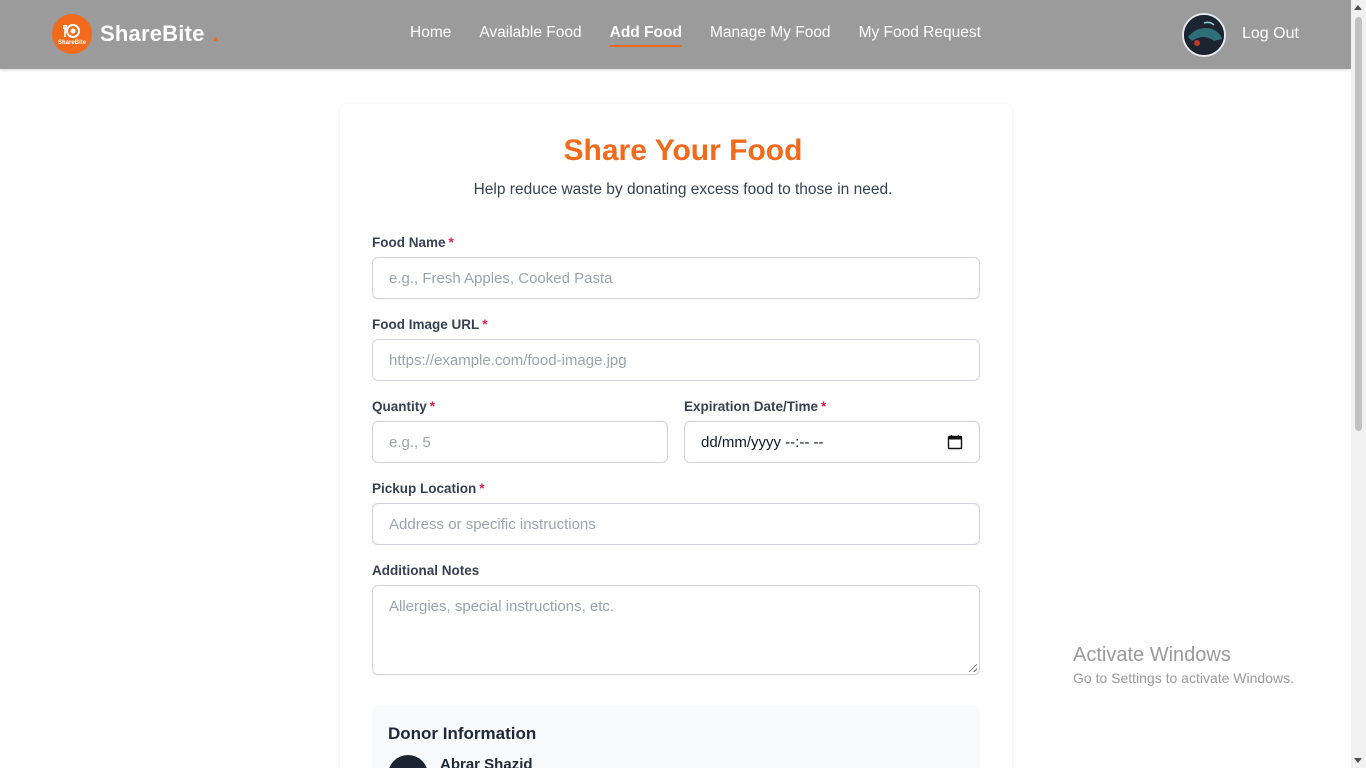 The image size is (1366, 768). What do you see at coordinates (530, 35) in the screenshot?
I see `nav-available-food: Available Food` at bounding box center [530, 35].